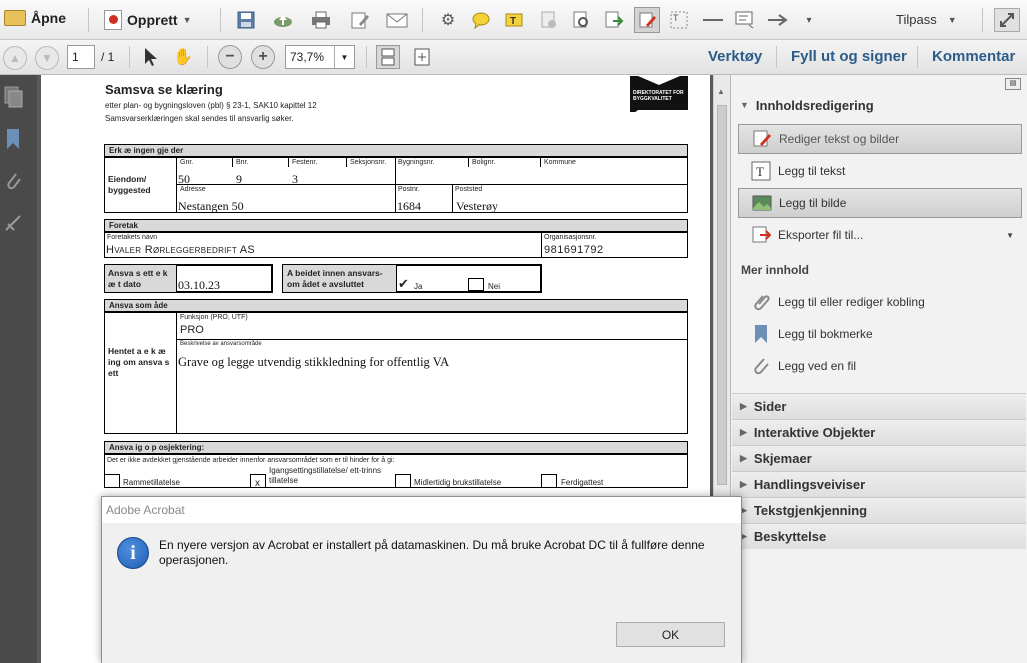  What do you see at coordinates (397, 20) in the screenshot?
I see `email-icon` at bounding box center [397, 20].